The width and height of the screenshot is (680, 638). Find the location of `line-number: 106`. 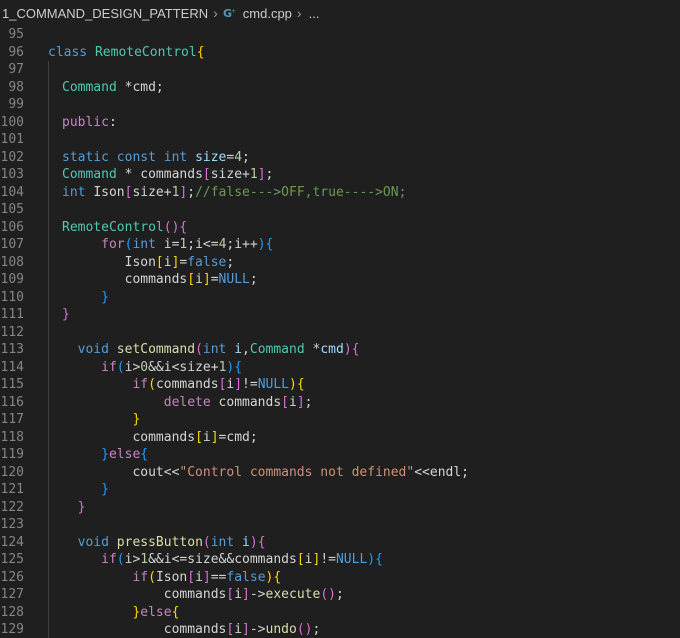

line-number: 106 is located at coordinates (12, 227).